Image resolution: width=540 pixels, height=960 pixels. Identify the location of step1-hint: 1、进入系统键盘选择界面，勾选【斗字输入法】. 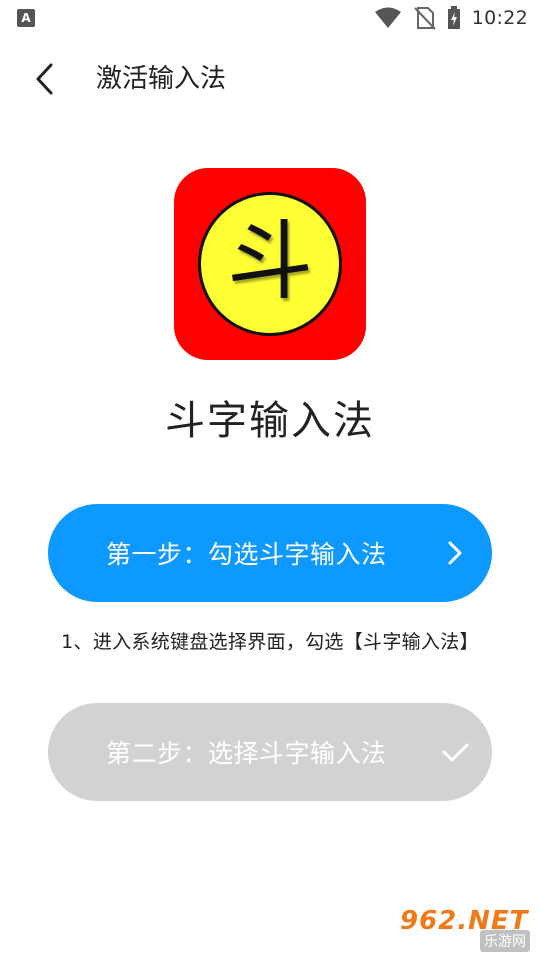
(270, 642).